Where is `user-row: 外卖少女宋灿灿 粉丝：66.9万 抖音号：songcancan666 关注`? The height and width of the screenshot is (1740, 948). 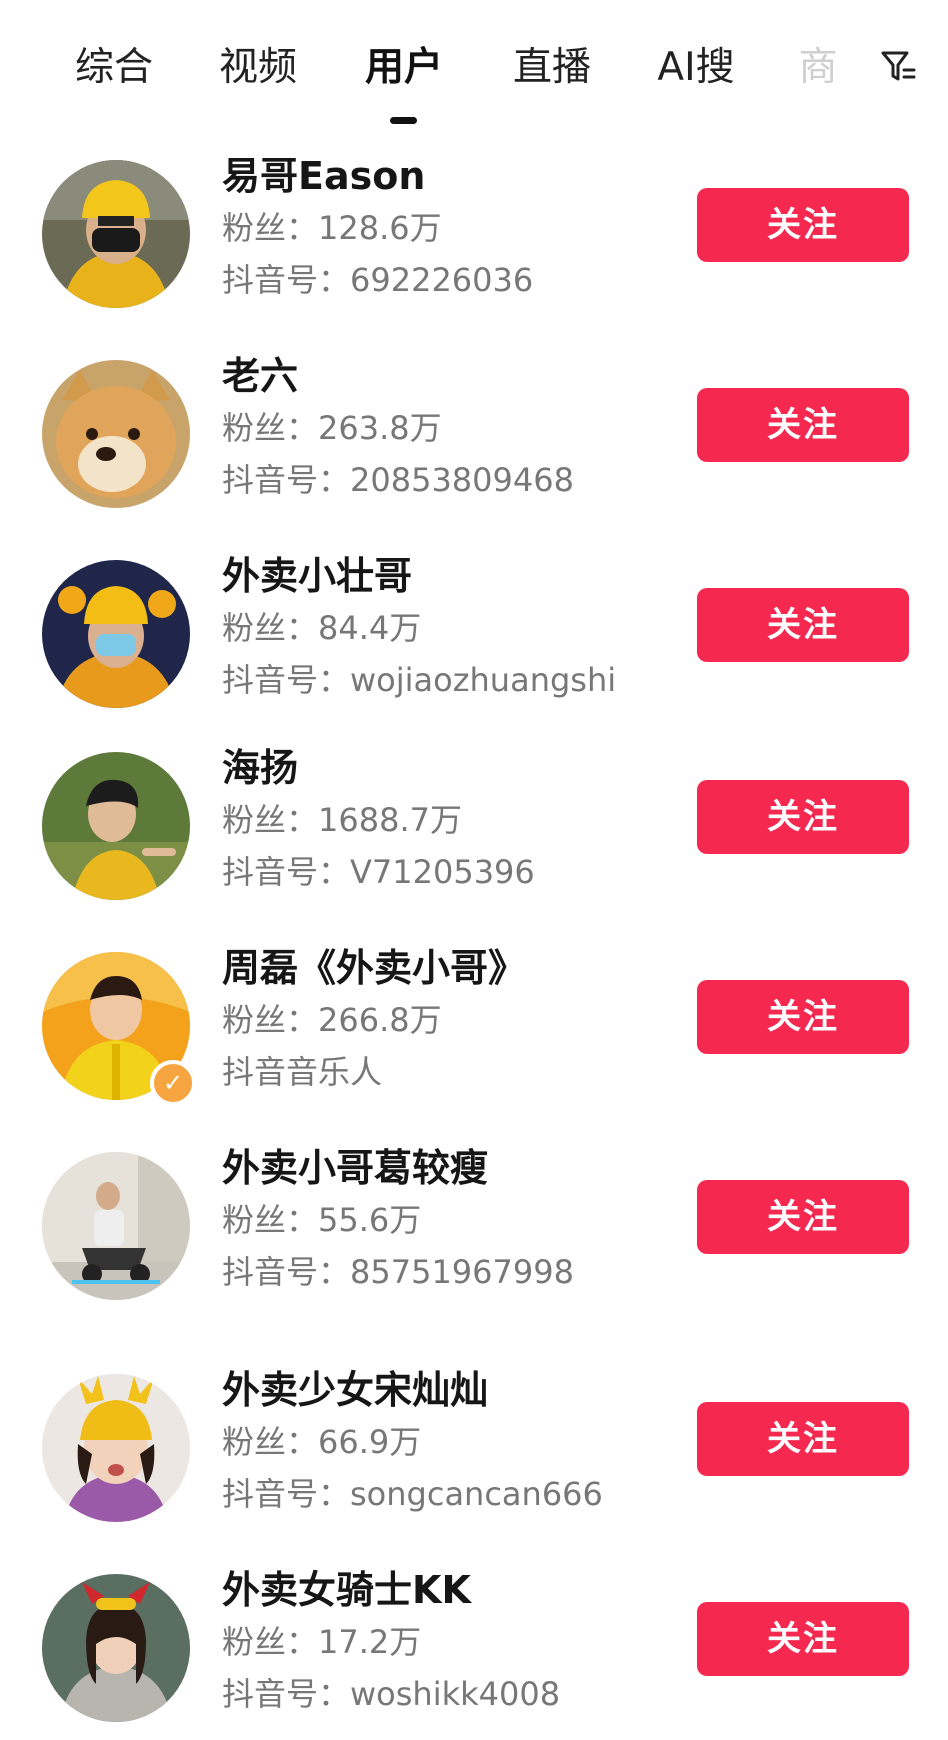 user-row: 外卖少女宋灿灿 粉丝：66.9万 抖音号：songcancan666 关注 is located at coordinates (474, 1454).